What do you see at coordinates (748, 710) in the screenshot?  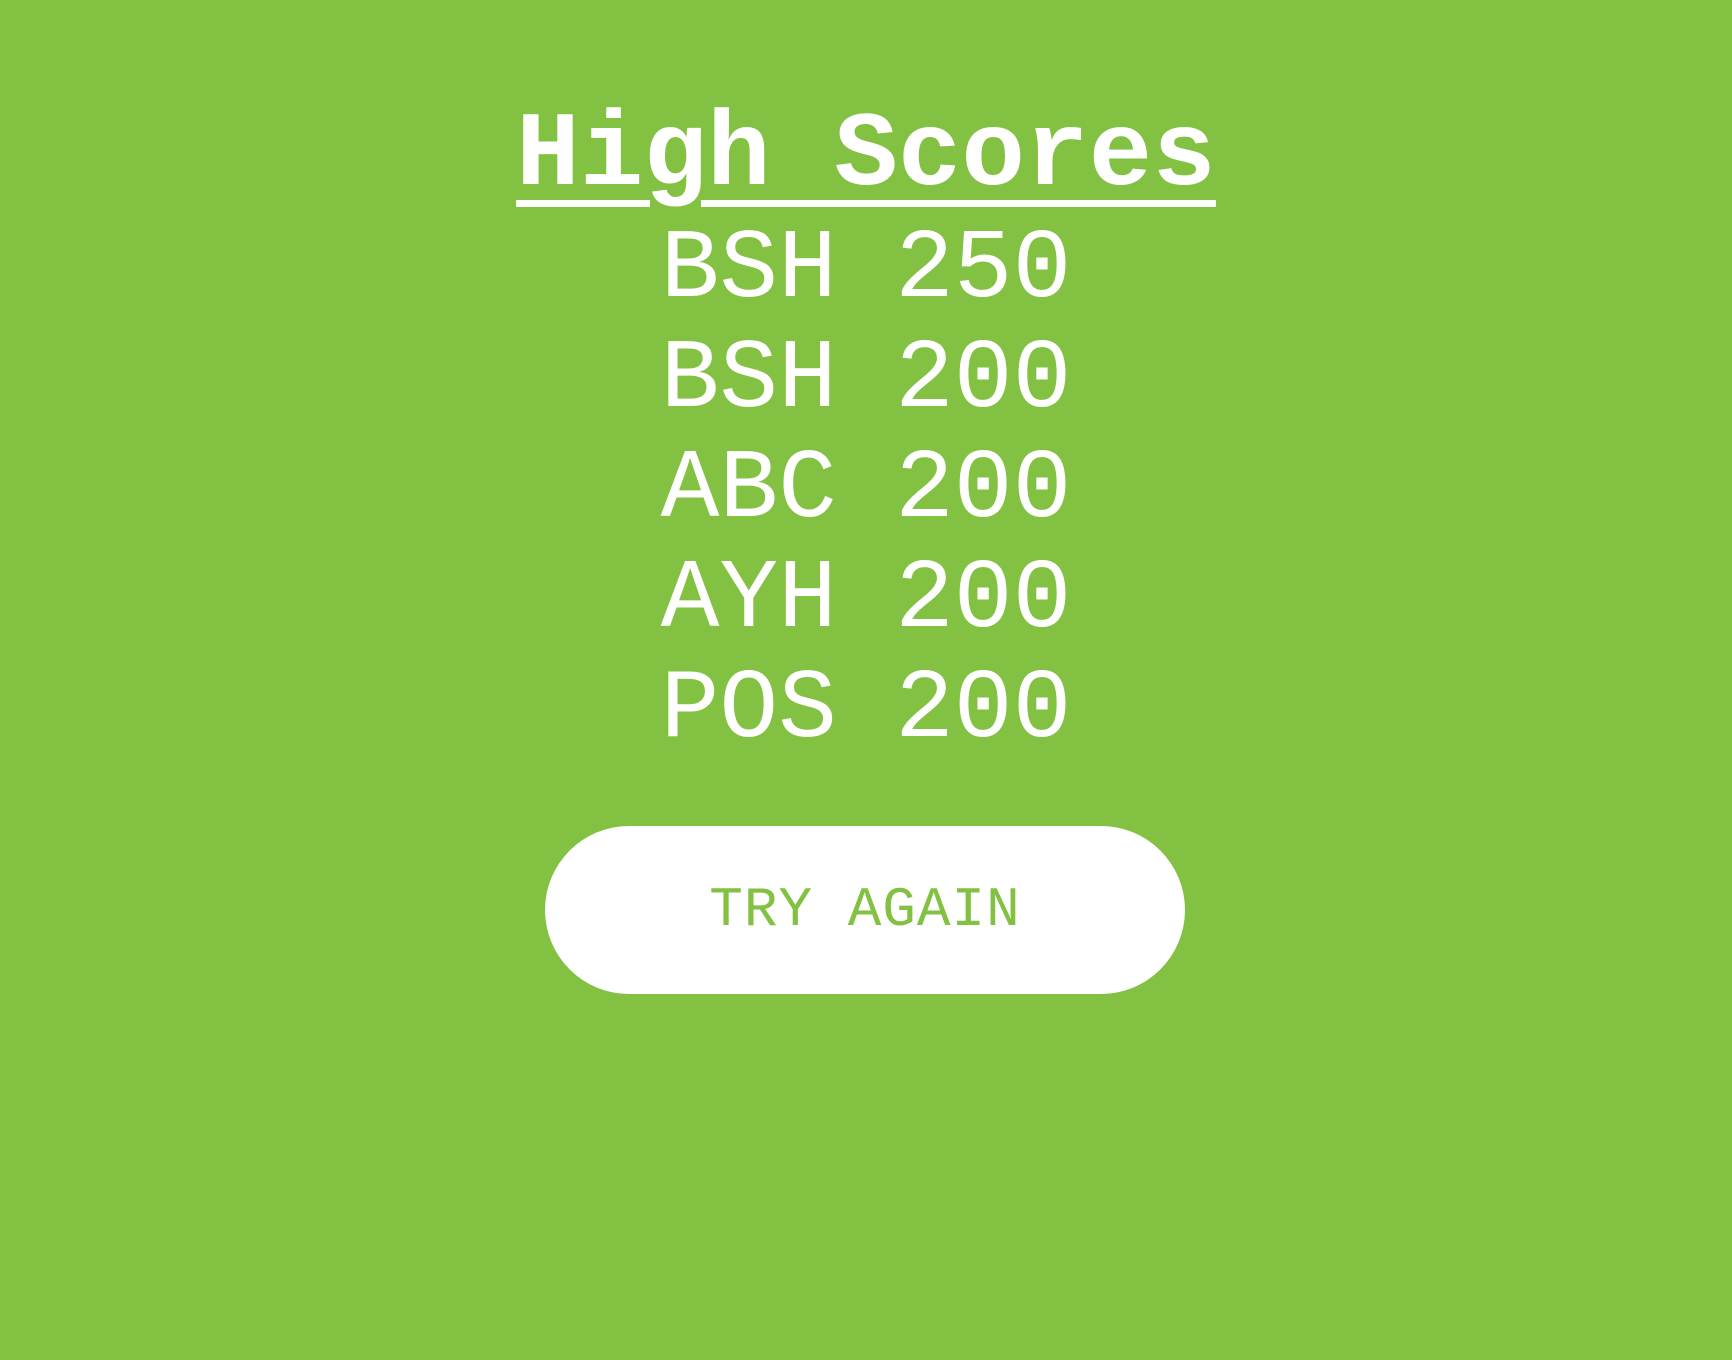 I see `score-initials: POS` at bounding box center [748, 710].